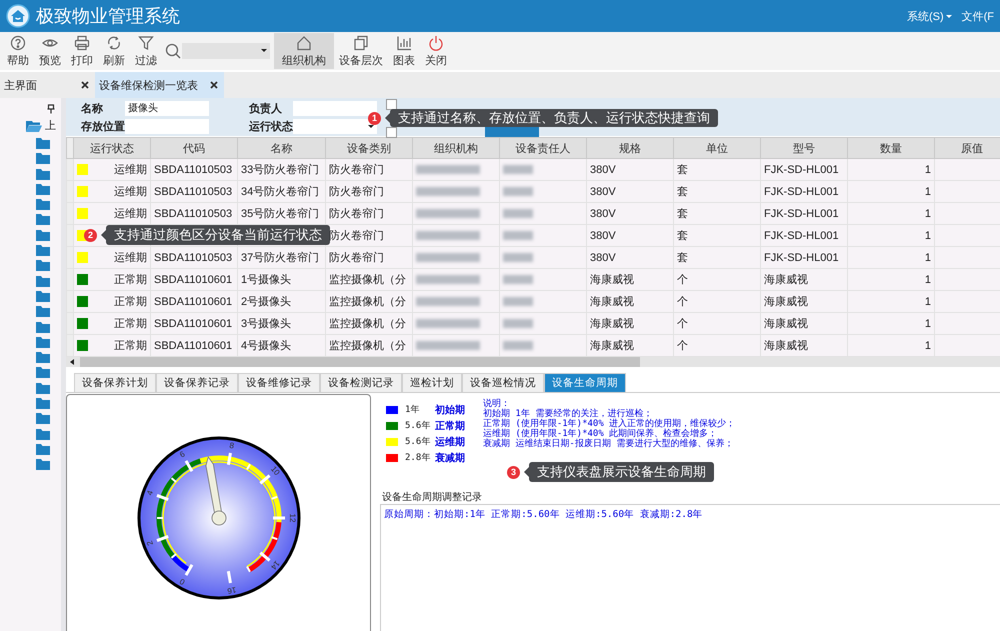 The height and width of the screenshot is (631, 1000). What do you see at coordinates (173, 51) in the screenshot?
I see `search-icon` at bounding box center [173, 51].